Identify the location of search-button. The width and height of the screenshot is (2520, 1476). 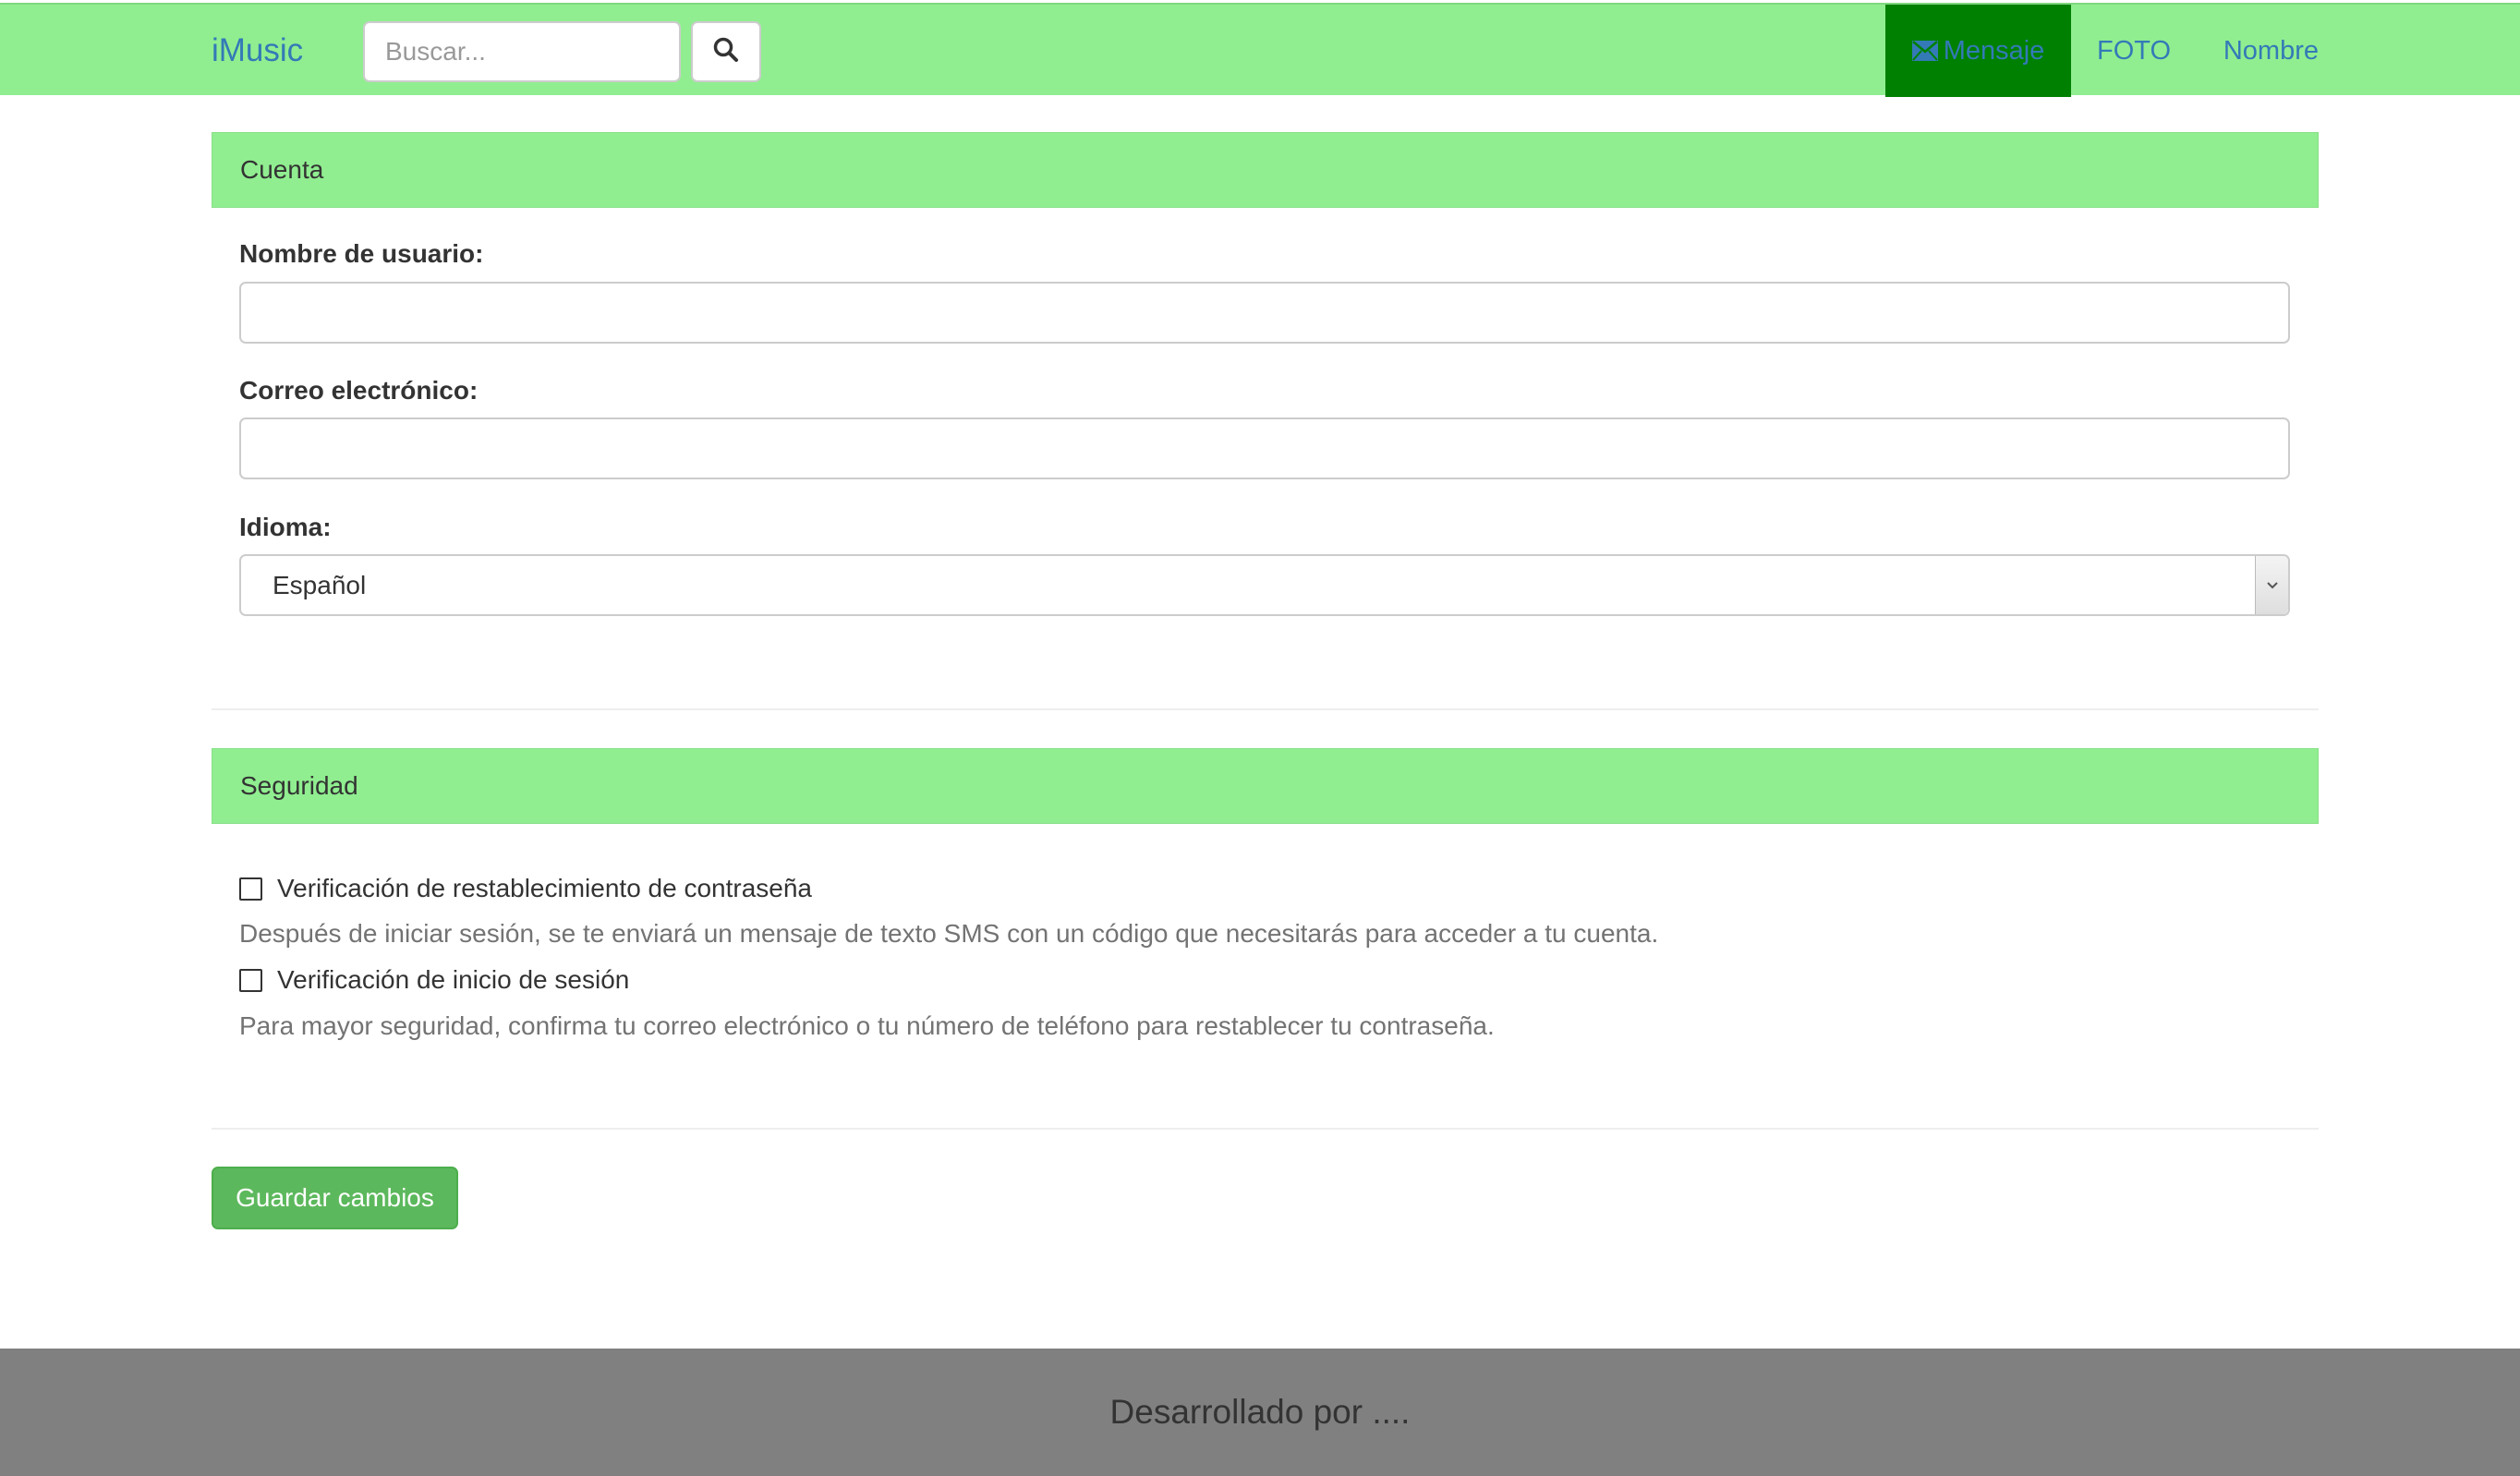
(726, 51).